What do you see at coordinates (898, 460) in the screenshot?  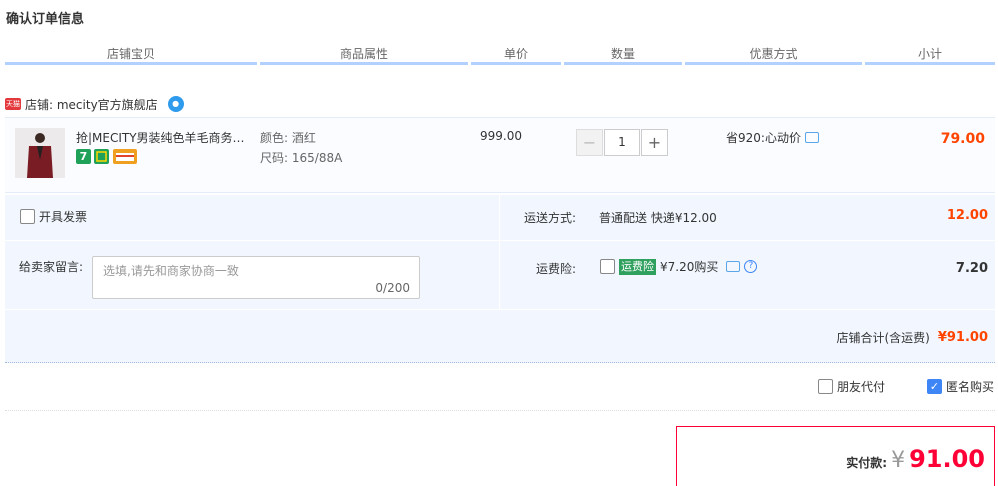 I see `payment-currency: ¥` at bounding box center [898, 460].